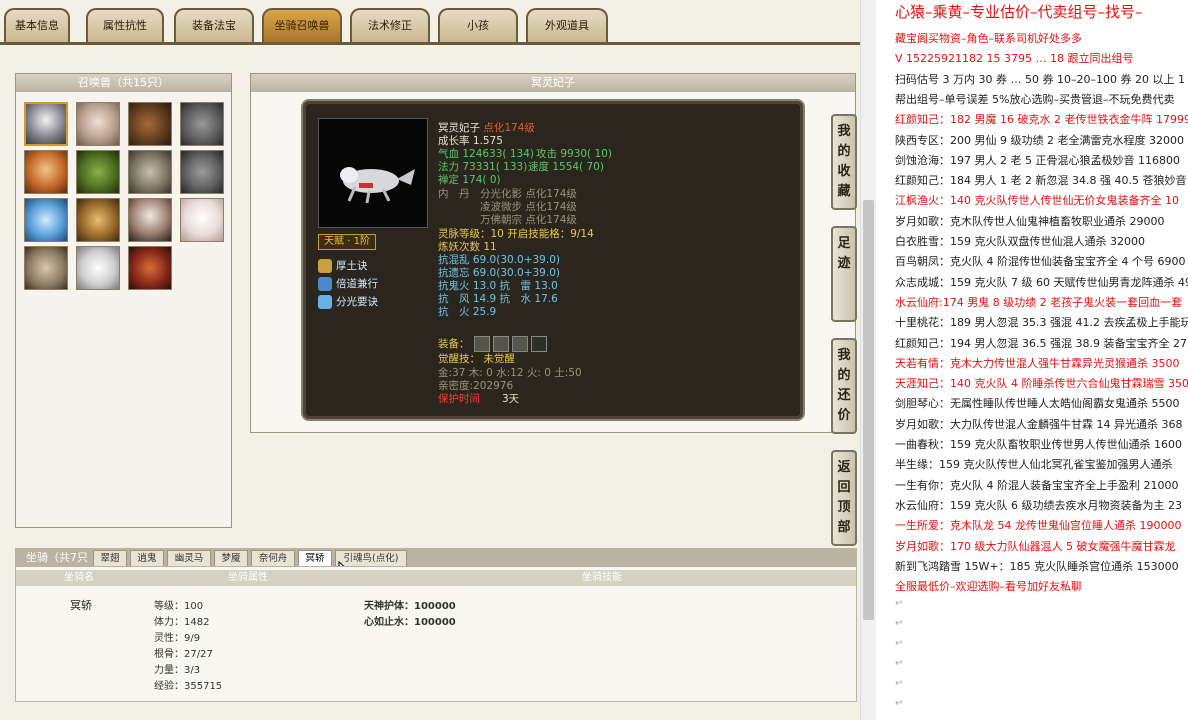 The width and height of the screenshot is (1188, 720). What do you see at coordinates (1040, 262) in the screenshot?
I see `doc-line: 百鸟朝凤：克火队 4 阶混传世仙装备宝宝齐全 4 个号 6900` at bounding box center [1040, 262].